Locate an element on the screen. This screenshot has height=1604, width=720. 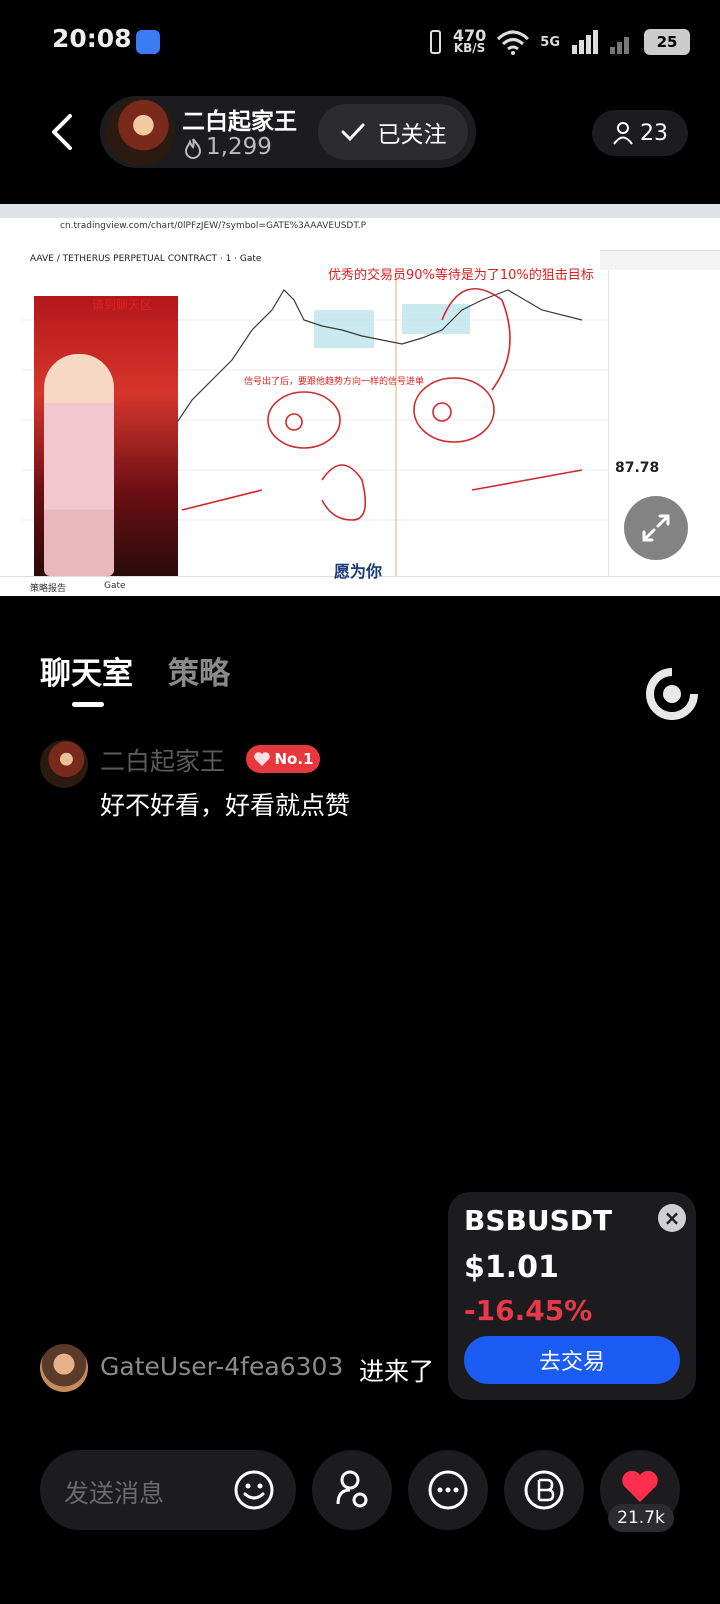
coin-button is located at coordinates (544, 1490).